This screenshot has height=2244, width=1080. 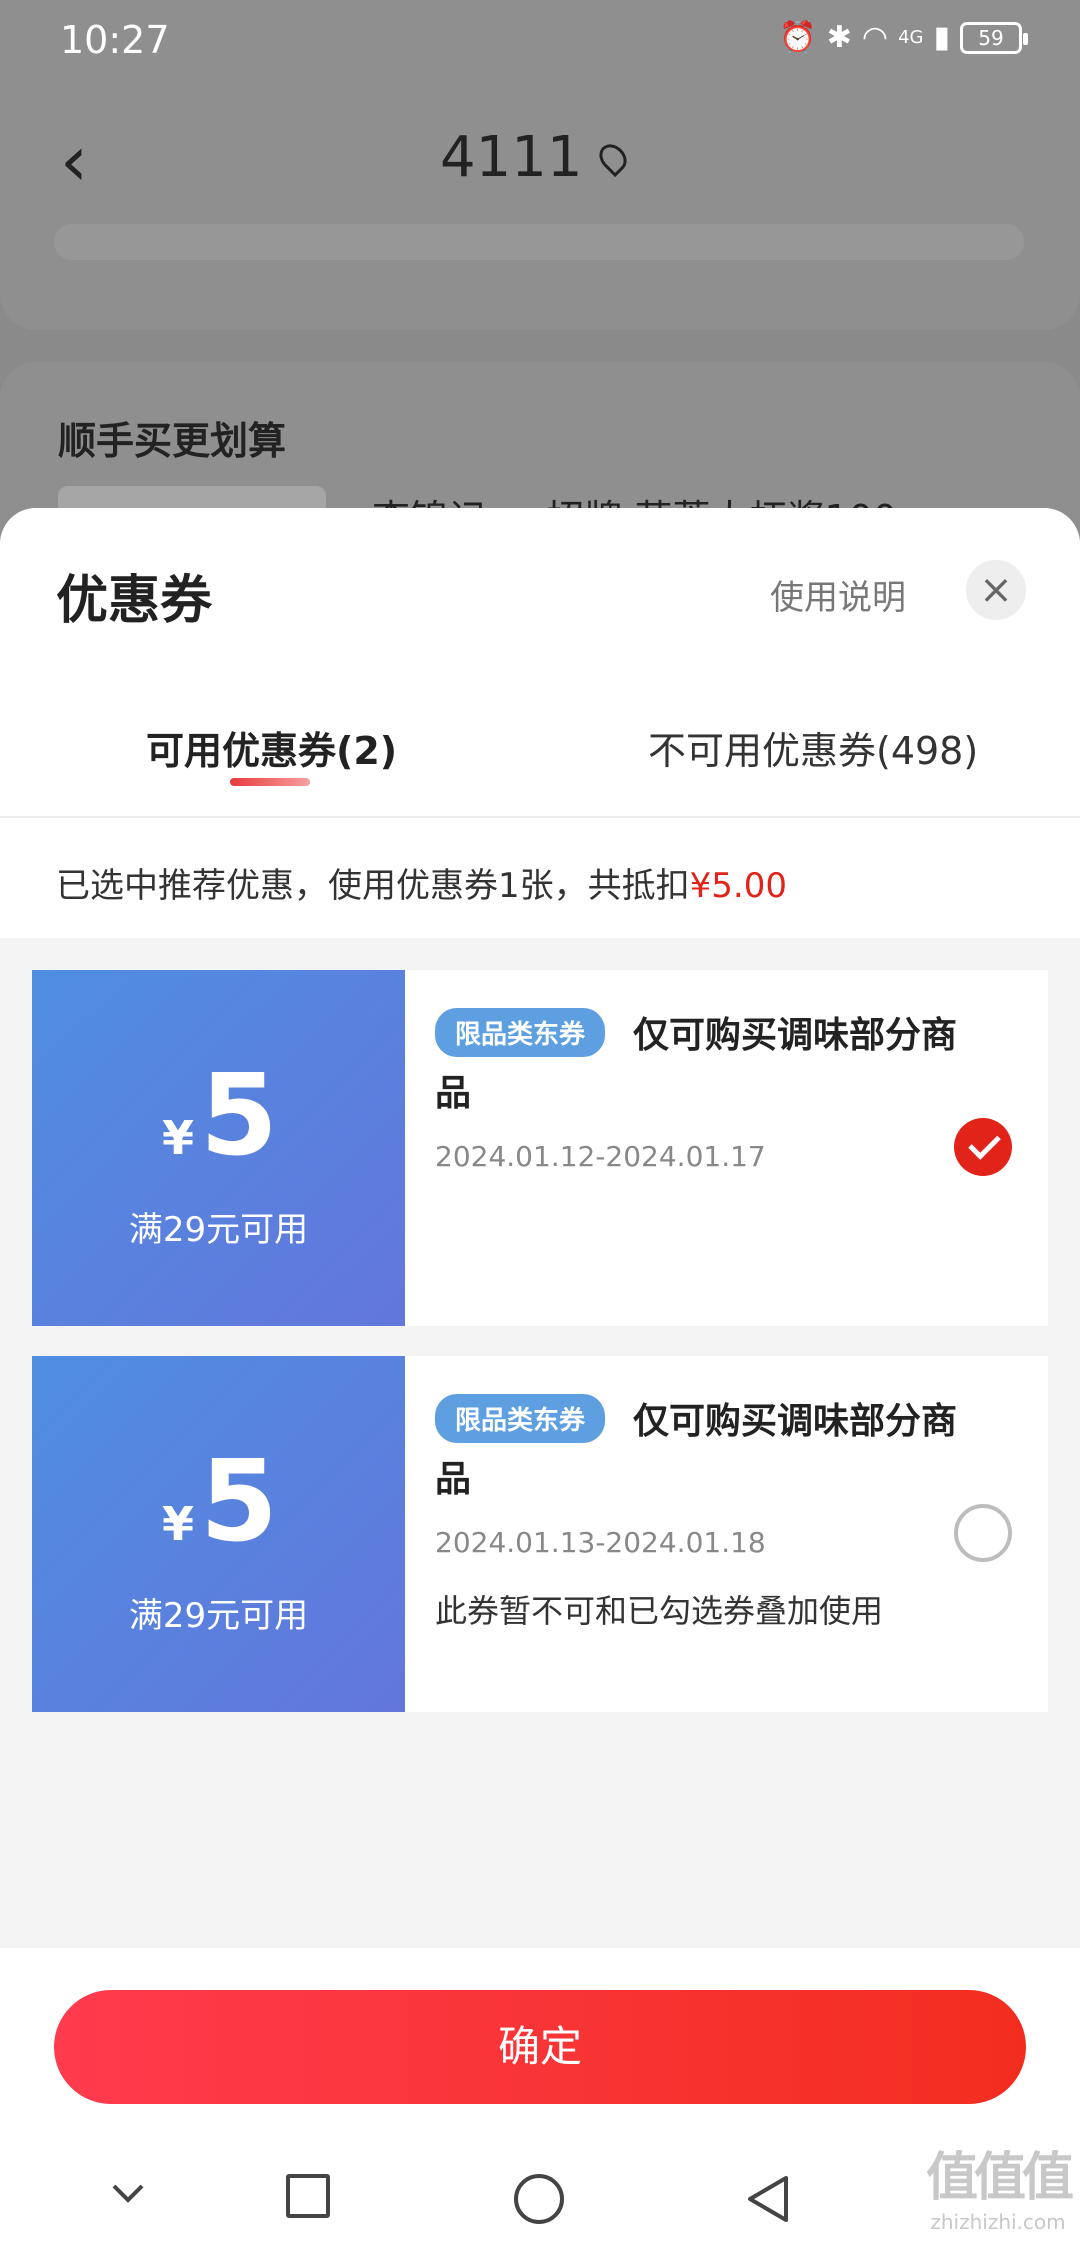 What do you see at coordinates (172, 441) in the screenshot?
I see `background-section-title: 顺手买更划算` at bounding box center [172, 441].